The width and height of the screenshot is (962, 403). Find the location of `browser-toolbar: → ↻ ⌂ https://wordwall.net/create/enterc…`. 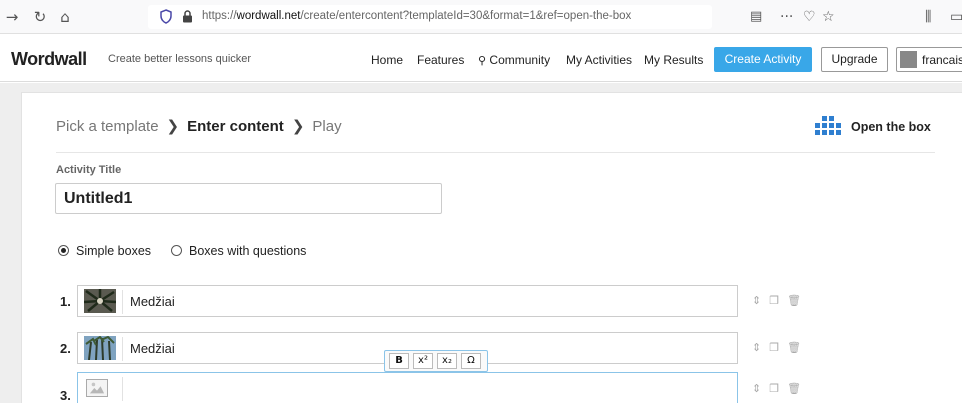

browser-toolbar: → ↻ ⌂ https://wordwall.net/create/enterc… is located at coordinates (481, 17).